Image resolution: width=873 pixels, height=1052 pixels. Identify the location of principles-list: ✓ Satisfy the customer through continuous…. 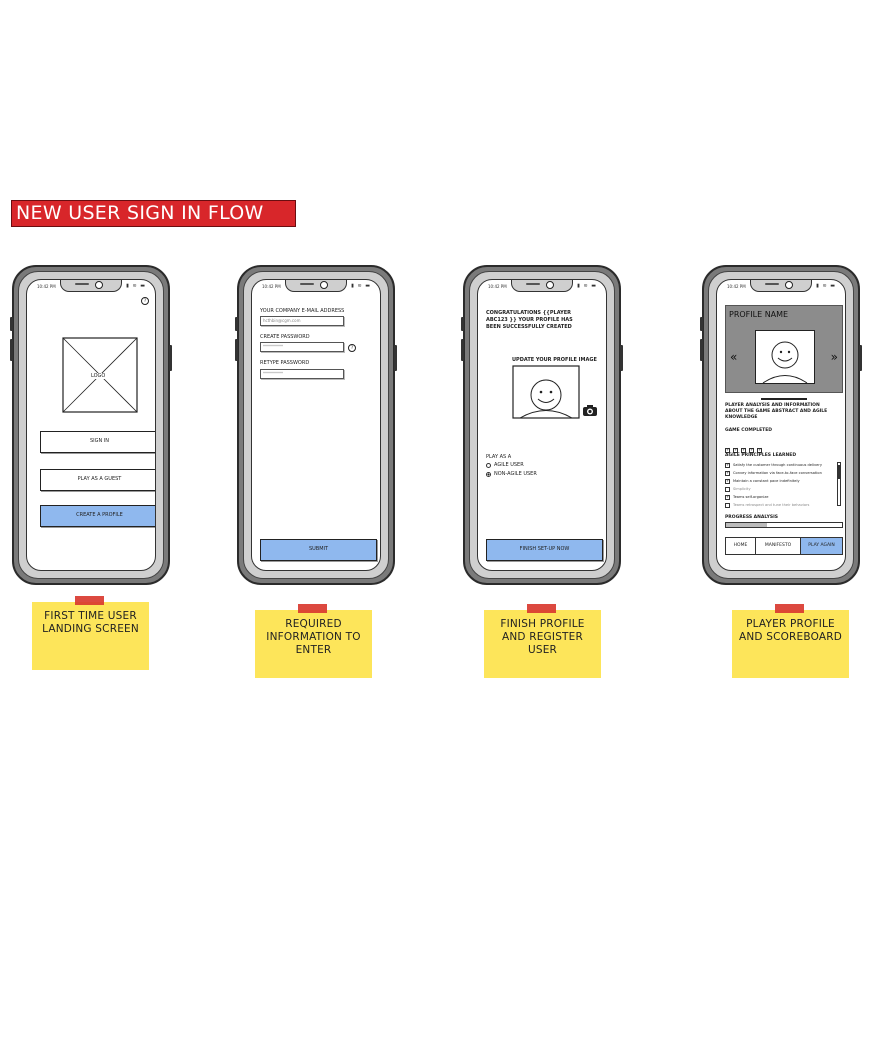
(779, 485).